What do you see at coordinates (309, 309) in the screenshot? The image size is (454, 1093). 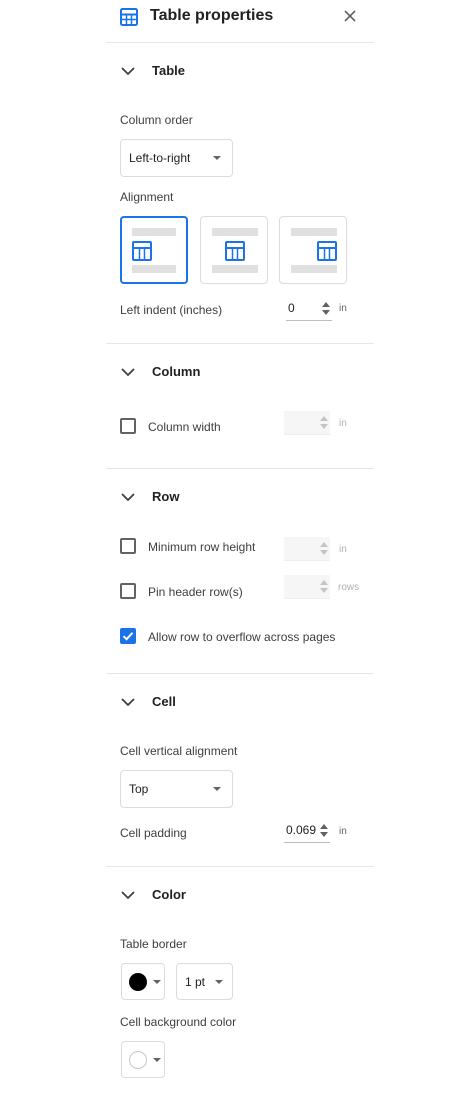 I see `left-indent-input: 0` at bounding box center [309, 309].